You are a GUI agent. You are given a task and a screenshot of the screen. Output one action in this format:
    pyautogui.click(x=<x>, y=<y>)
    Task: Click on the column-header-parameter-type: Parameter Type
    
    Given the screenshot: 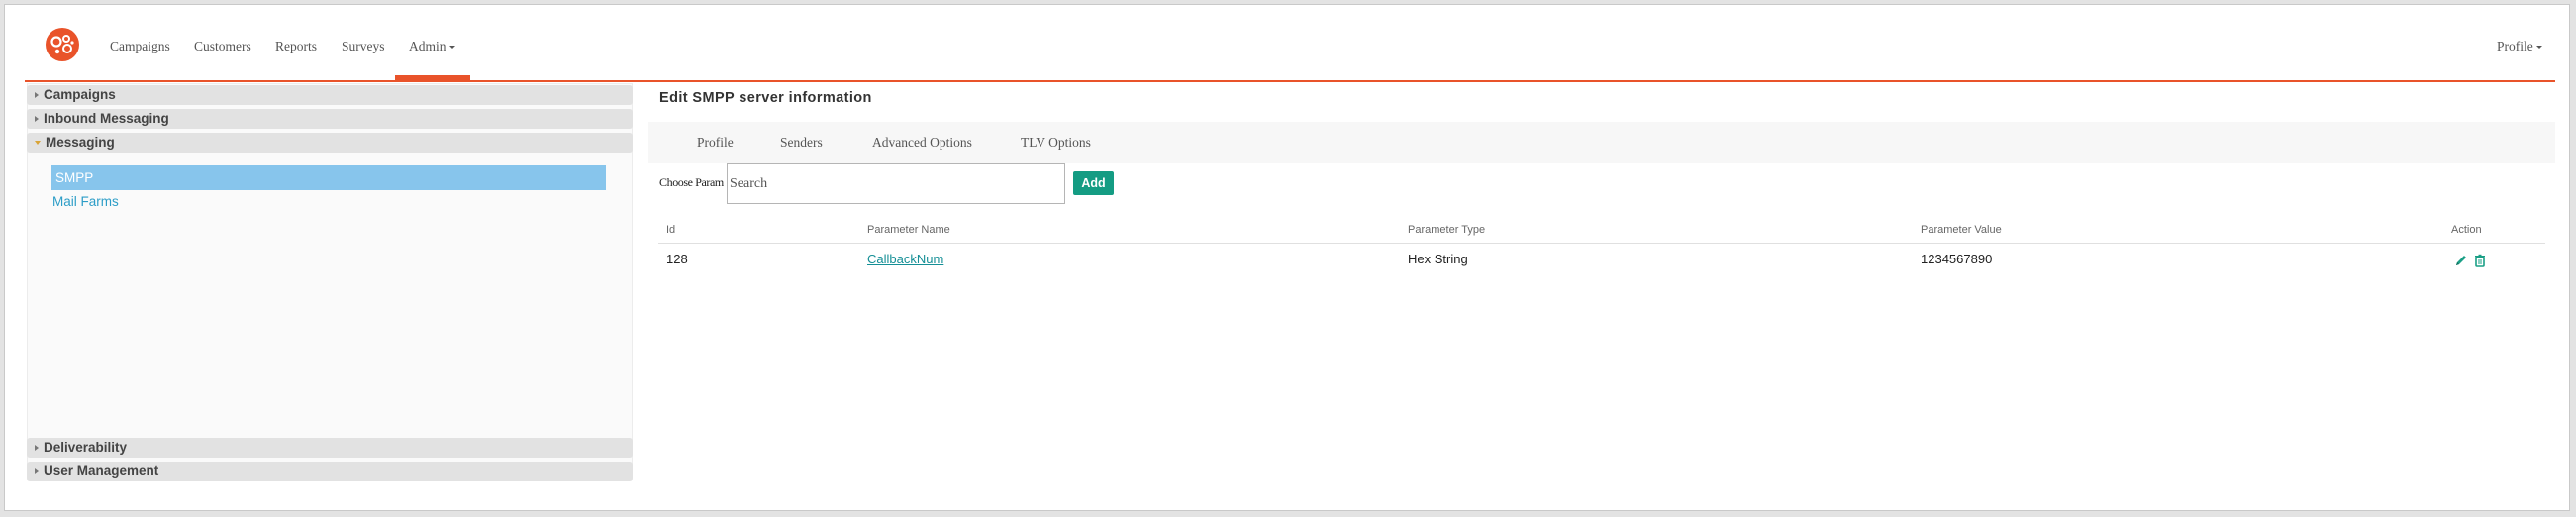 What is the action you would take?
    pyautogui.click(x=1447, y=230)
    